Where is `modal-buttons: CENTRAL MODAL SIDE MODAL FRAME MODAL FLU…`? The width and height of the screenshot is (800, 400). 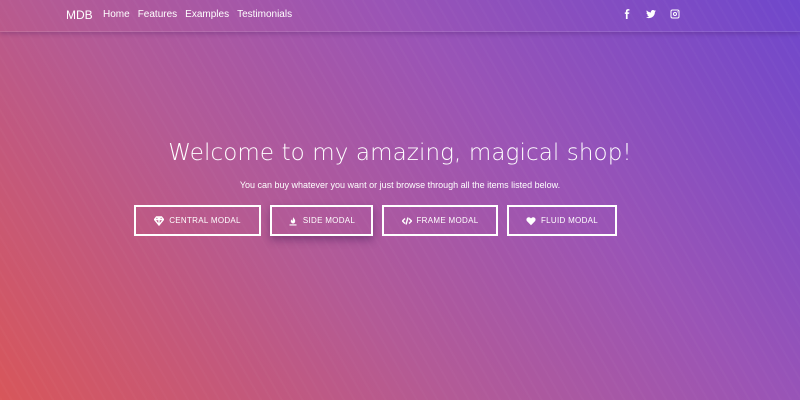
modal-buttons: CENTRAL MODAL SIDE MODAL FRAME MODAL FLU… is located at coordinates (375, 220).